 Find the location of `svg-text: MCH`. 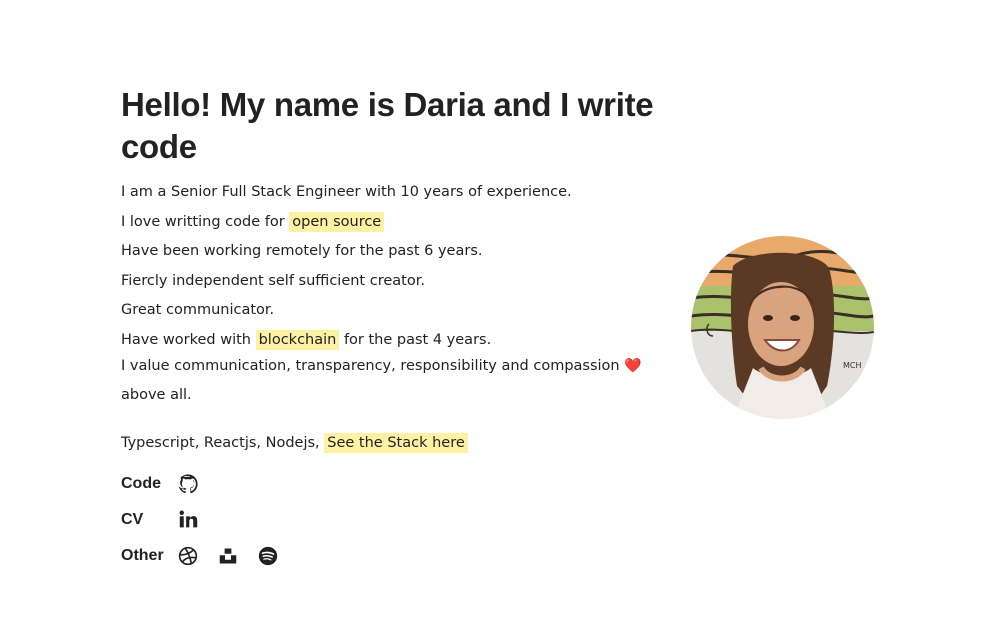

svg-text: MCH is located at coordinates (852, 365).